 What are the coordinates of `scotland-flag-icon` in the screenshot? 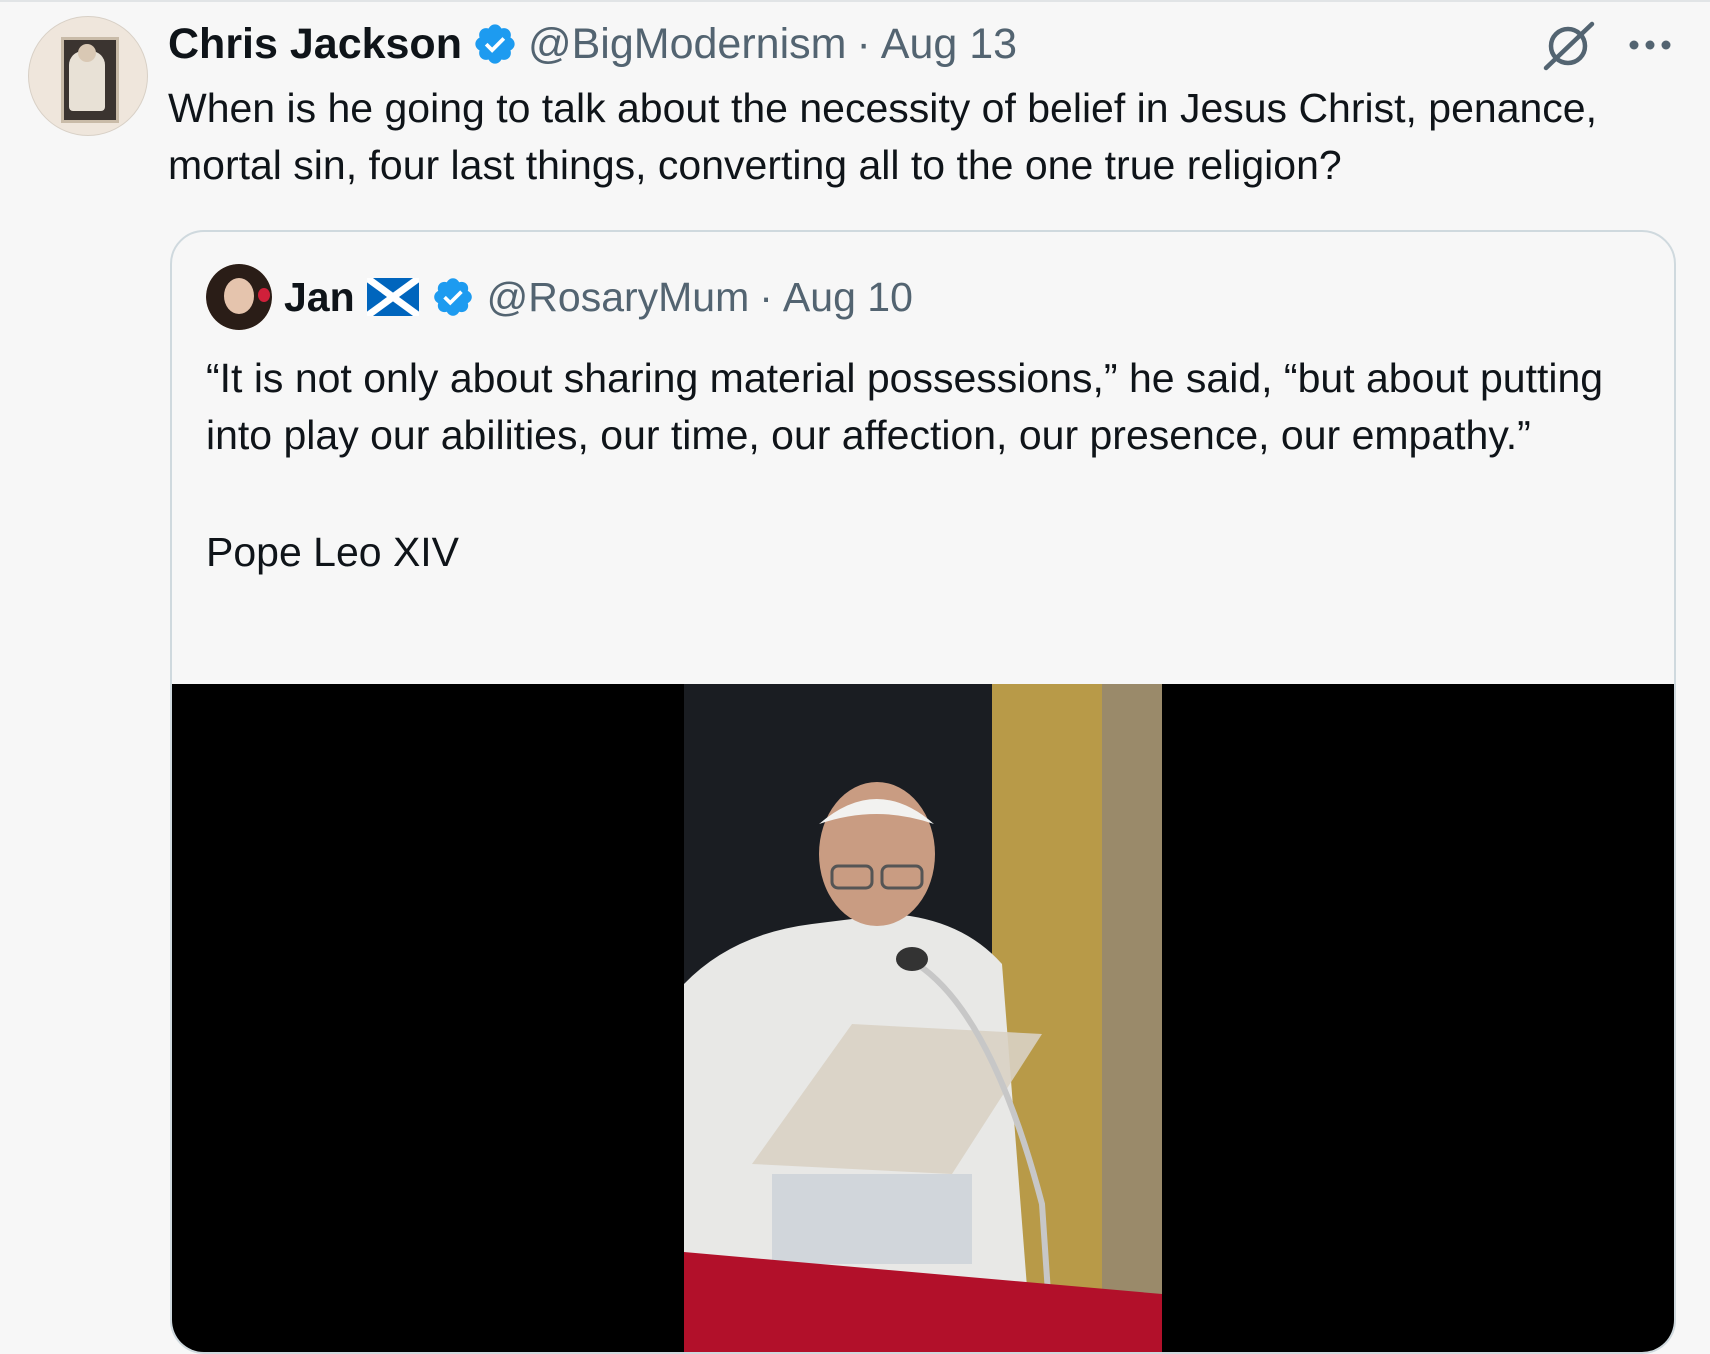 It's located at (392, 297).